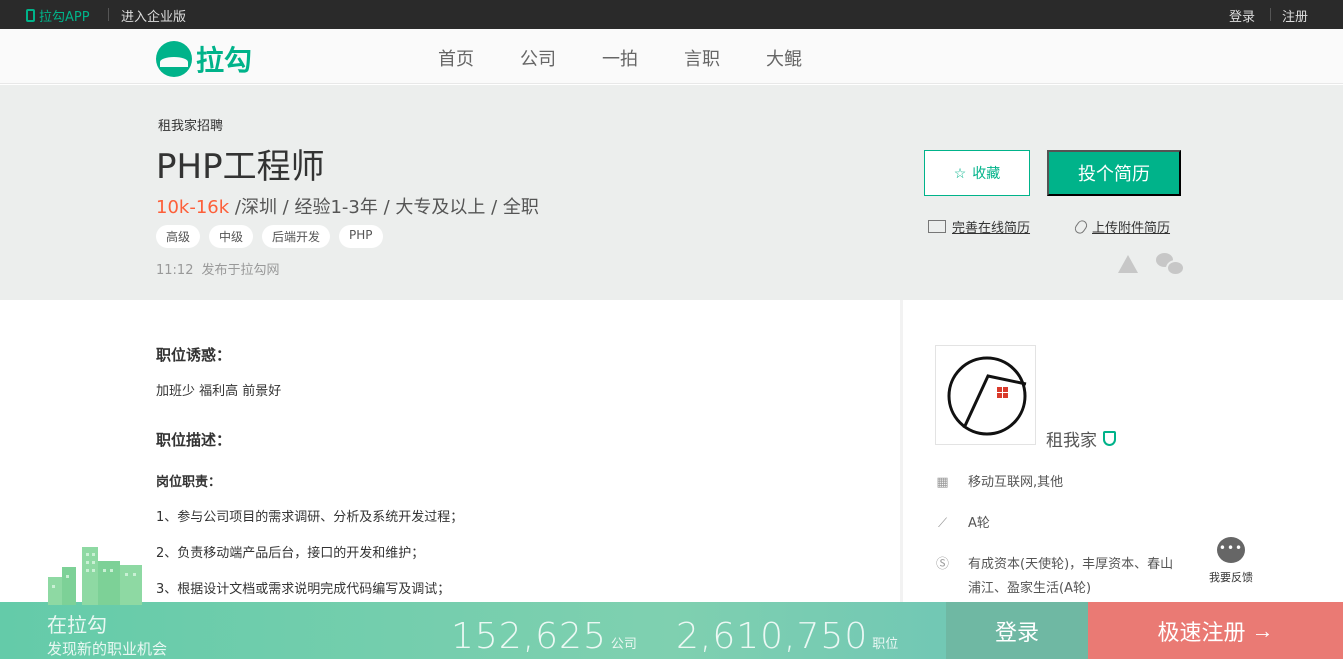 Image resolution: width=1343 pixels, height=660 pixels. Describe the element at coordinates (671, 56) in the screenshot. I see `main-nav: 拉勾 首页 公司 一拍 言职 大鲲` at that location.